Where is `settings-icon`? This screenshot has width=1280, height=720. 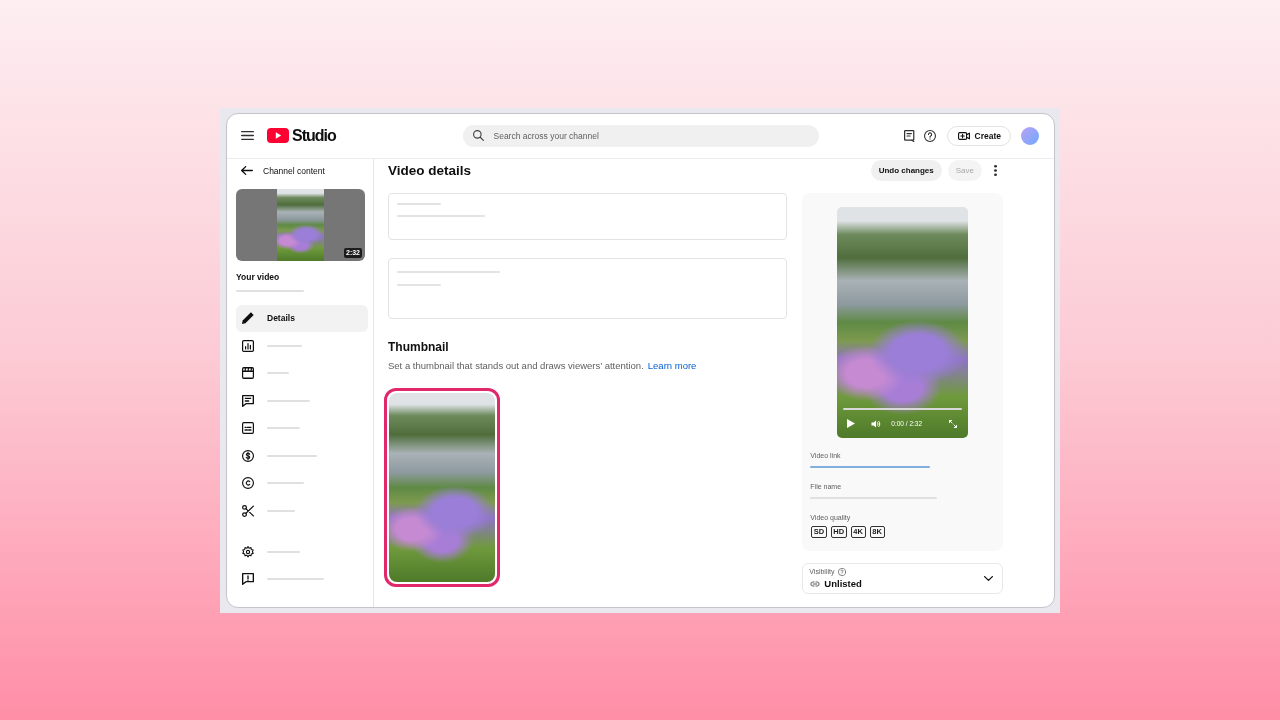
settings-icon is located at coordinates (248, 551).